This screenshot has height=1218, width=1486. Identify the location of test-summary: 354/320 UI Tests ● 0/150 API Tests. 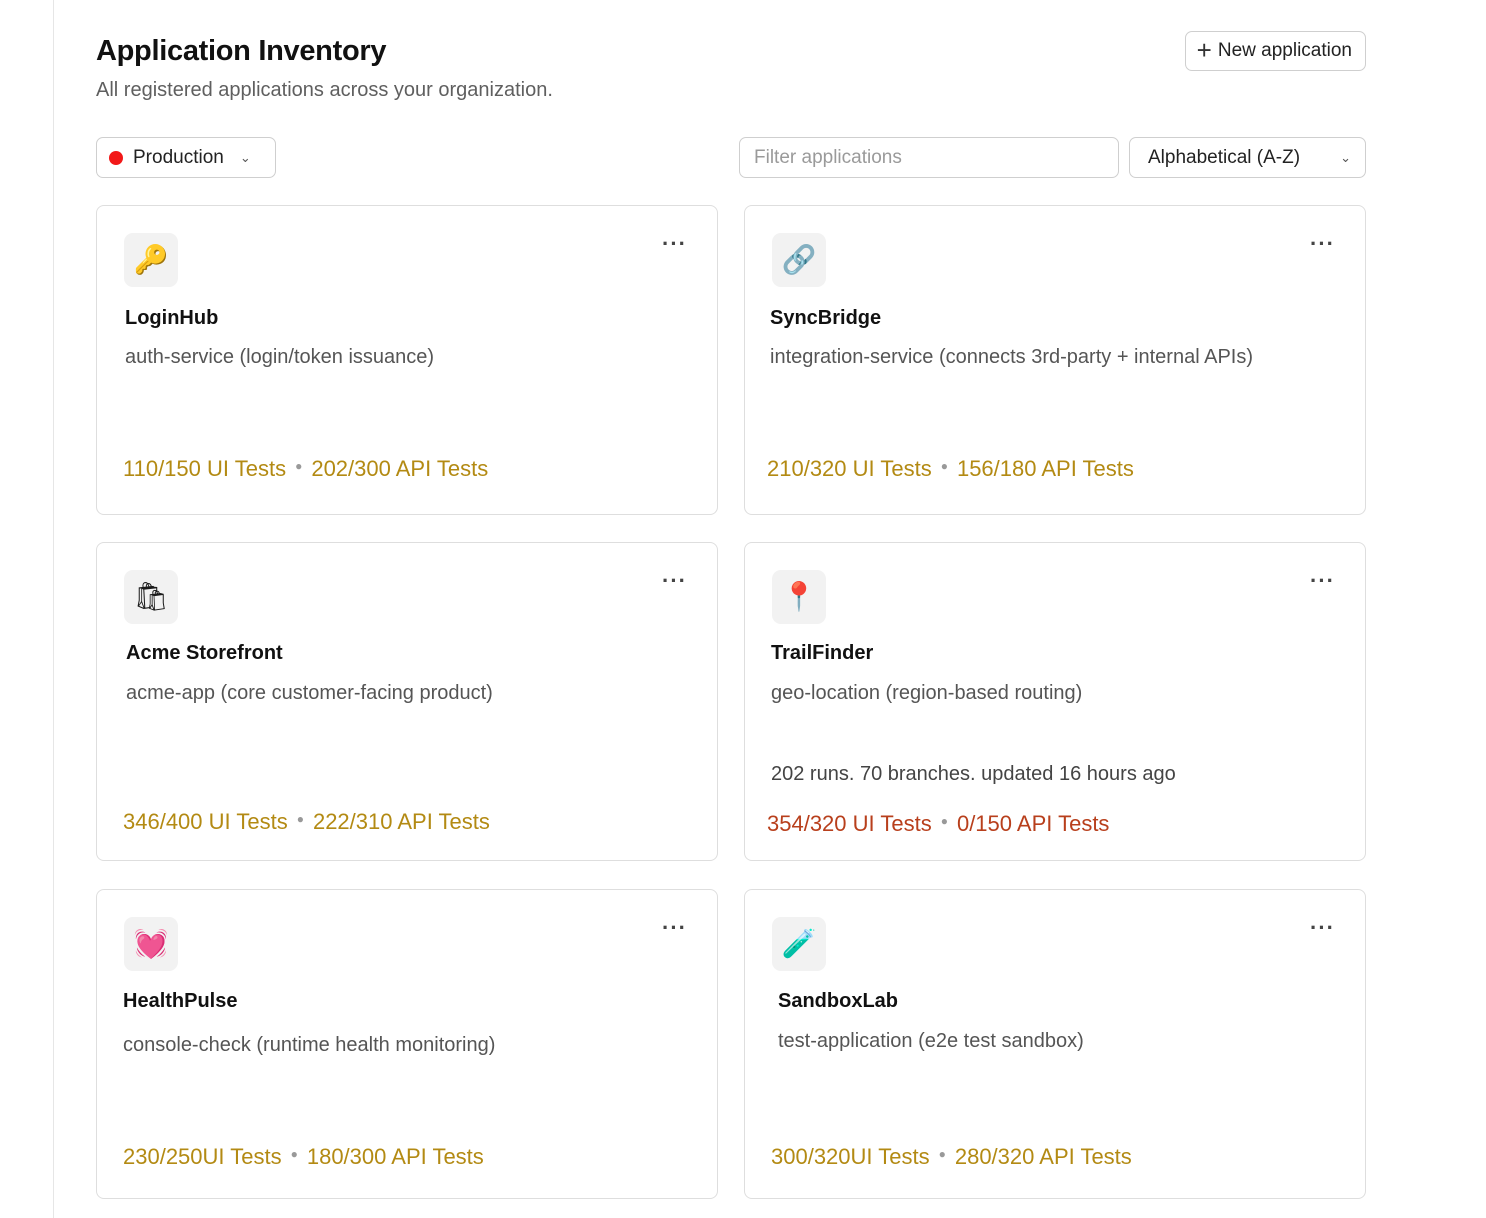
(938, 824).